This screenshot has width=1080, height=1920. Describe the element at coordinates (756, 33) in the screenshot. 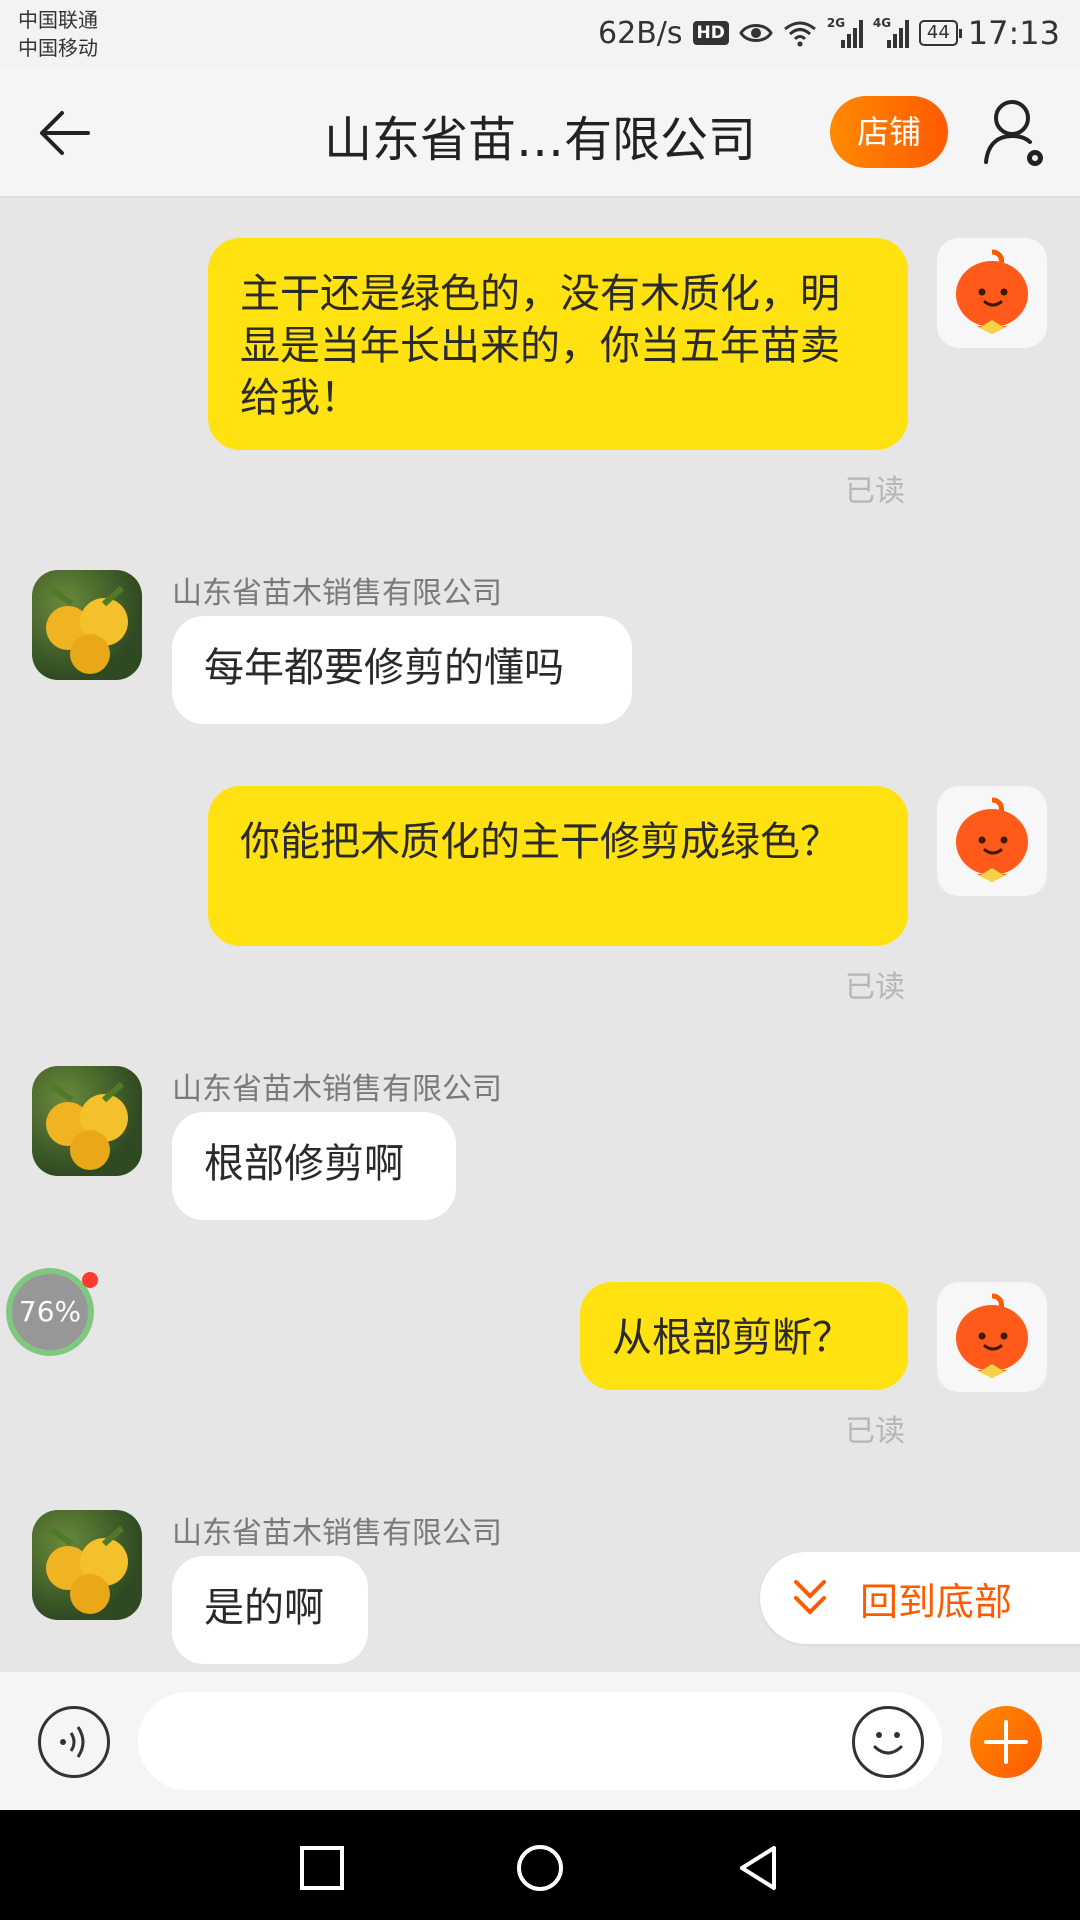

I see `eye-icon` at that location.